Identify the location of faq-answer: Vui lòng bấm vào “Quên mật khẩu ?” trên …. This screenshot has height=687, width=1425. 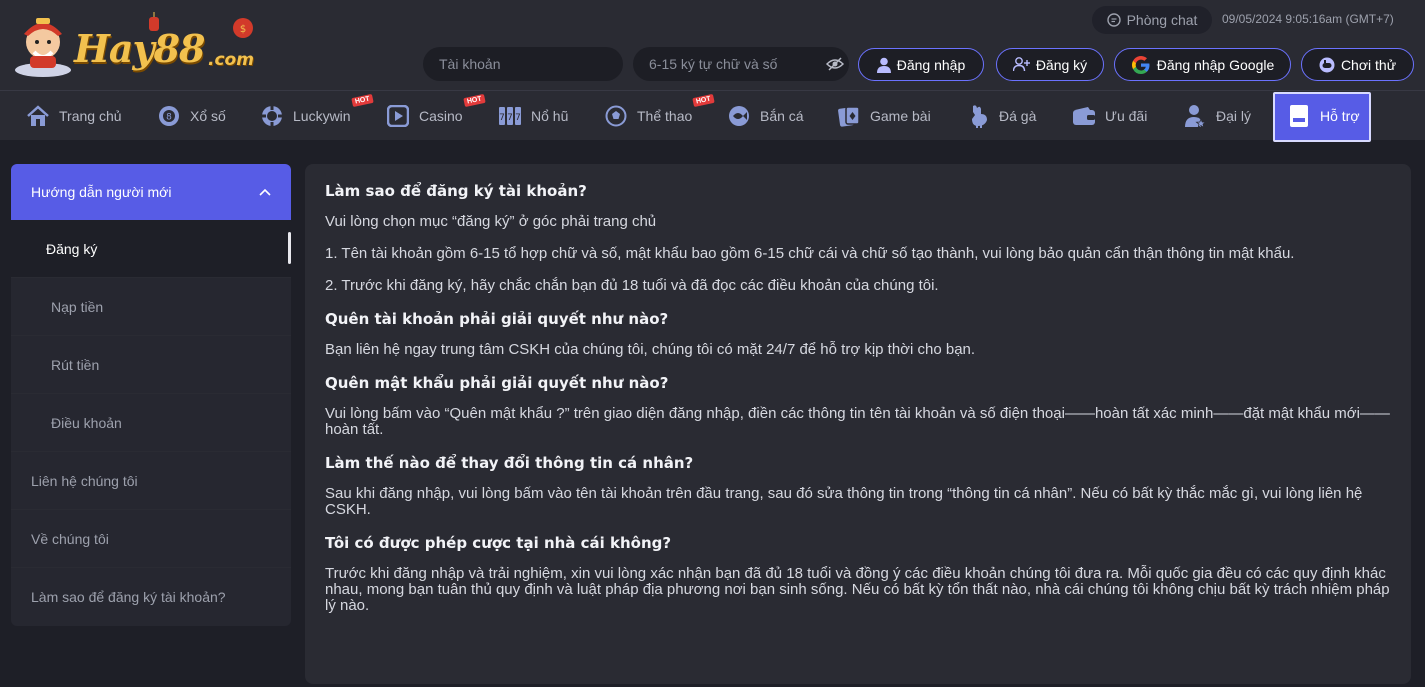
(857, 421).